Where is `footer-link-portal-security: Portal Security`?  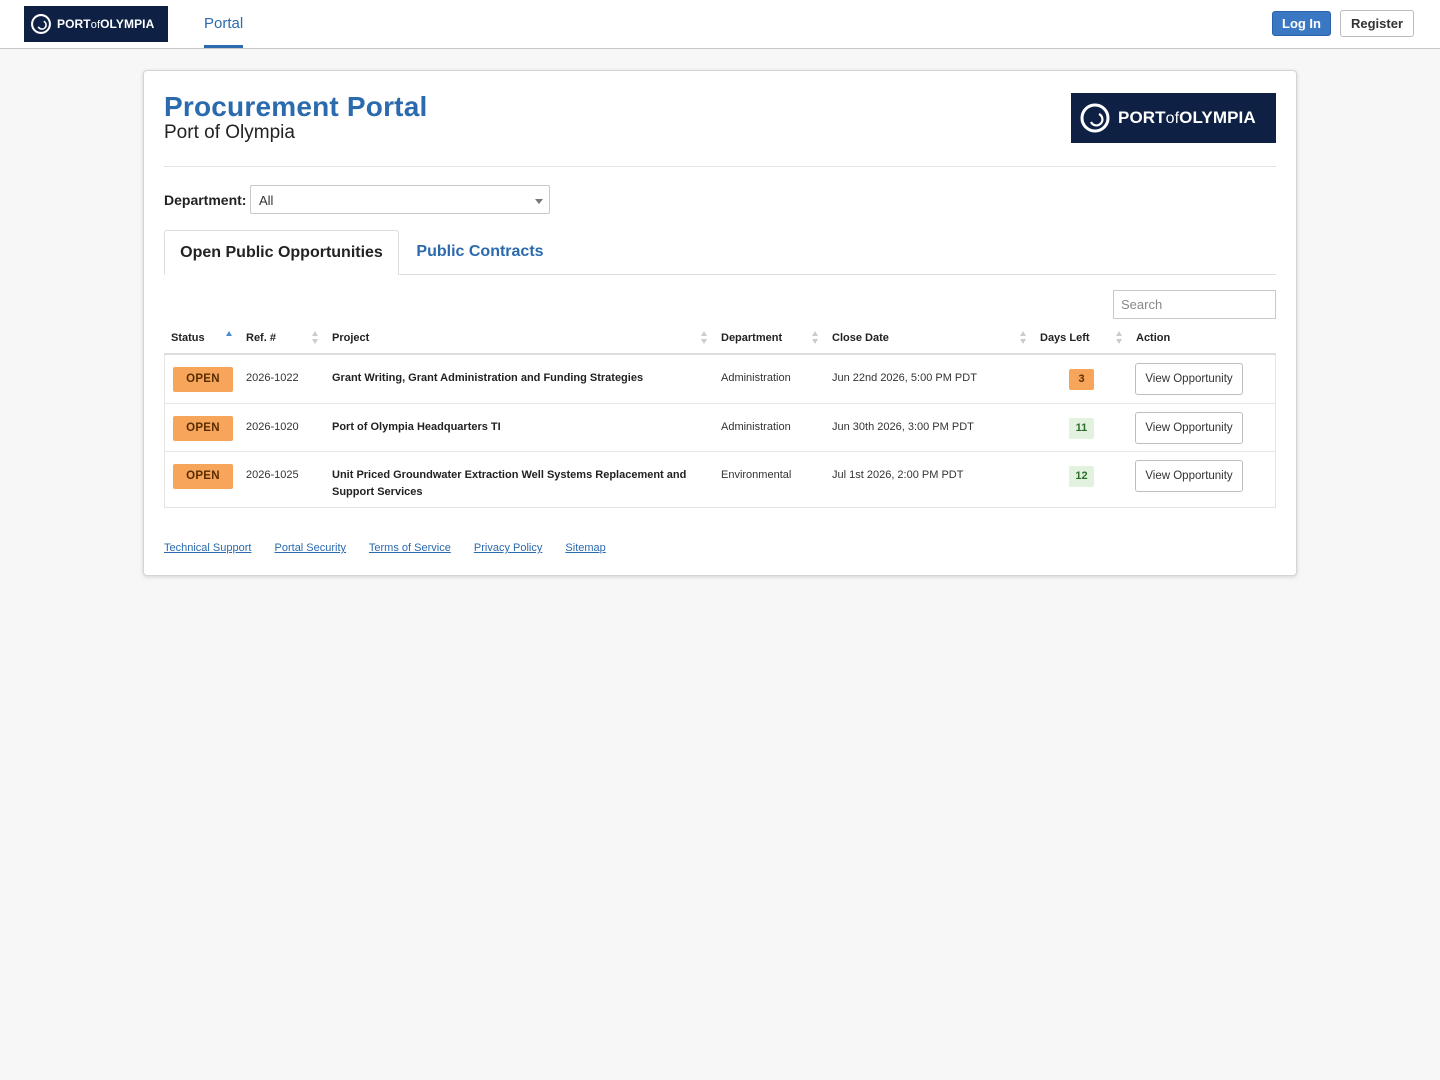 footer-link-portal-security: Portal Security is located at coordinates (311, 548).